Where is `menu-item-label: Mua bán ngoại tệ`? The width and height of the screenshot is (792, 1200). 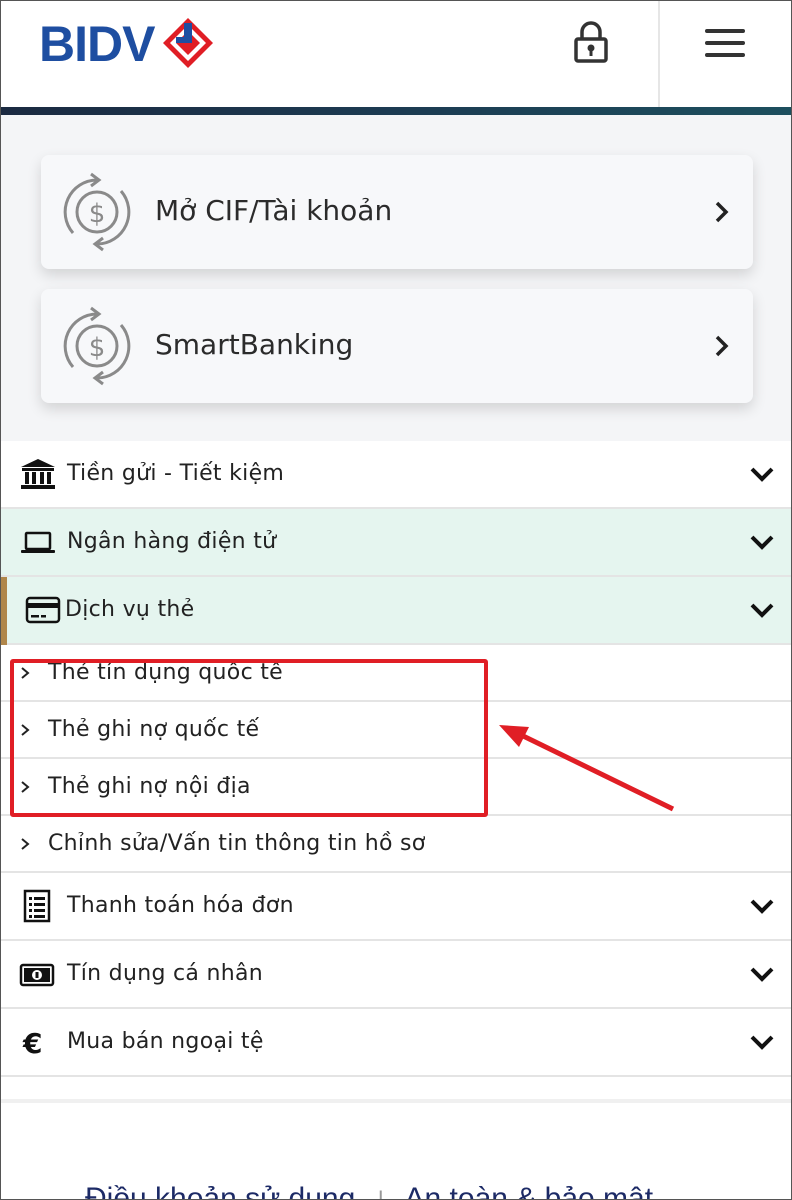
menu-item-label: Mua bán ngoại tệ is located at coordinates (165, 1041).